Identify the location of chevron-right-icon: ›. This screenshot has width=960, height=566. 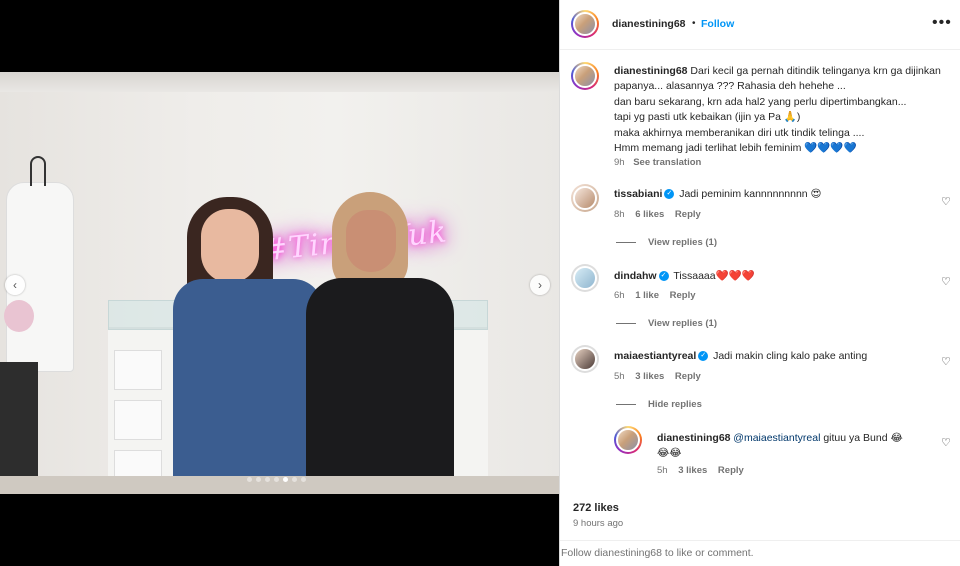
(540, 285).